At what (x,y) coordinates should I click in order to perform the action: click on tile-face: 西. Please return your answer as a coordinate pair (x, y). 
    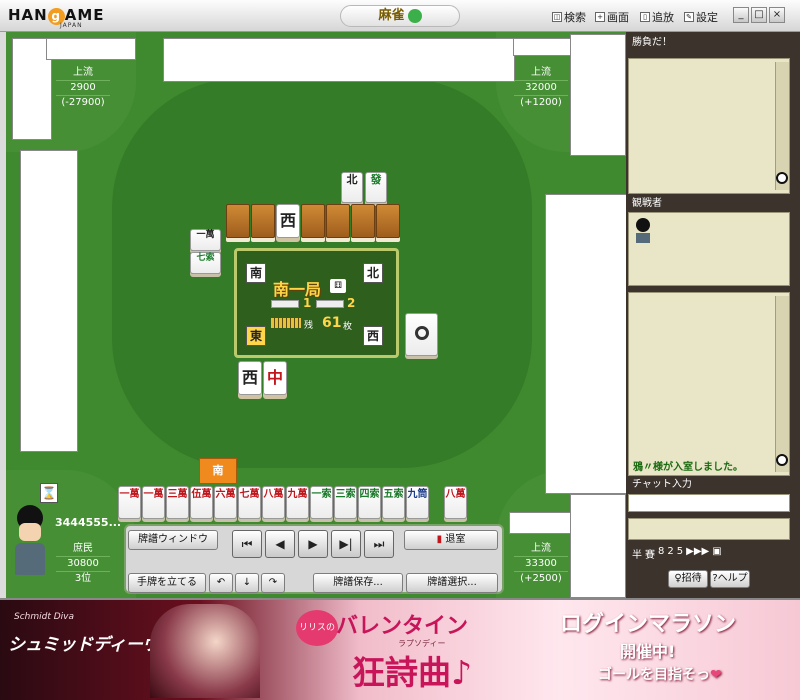
    Looking at the image, I should click on (287, 220).